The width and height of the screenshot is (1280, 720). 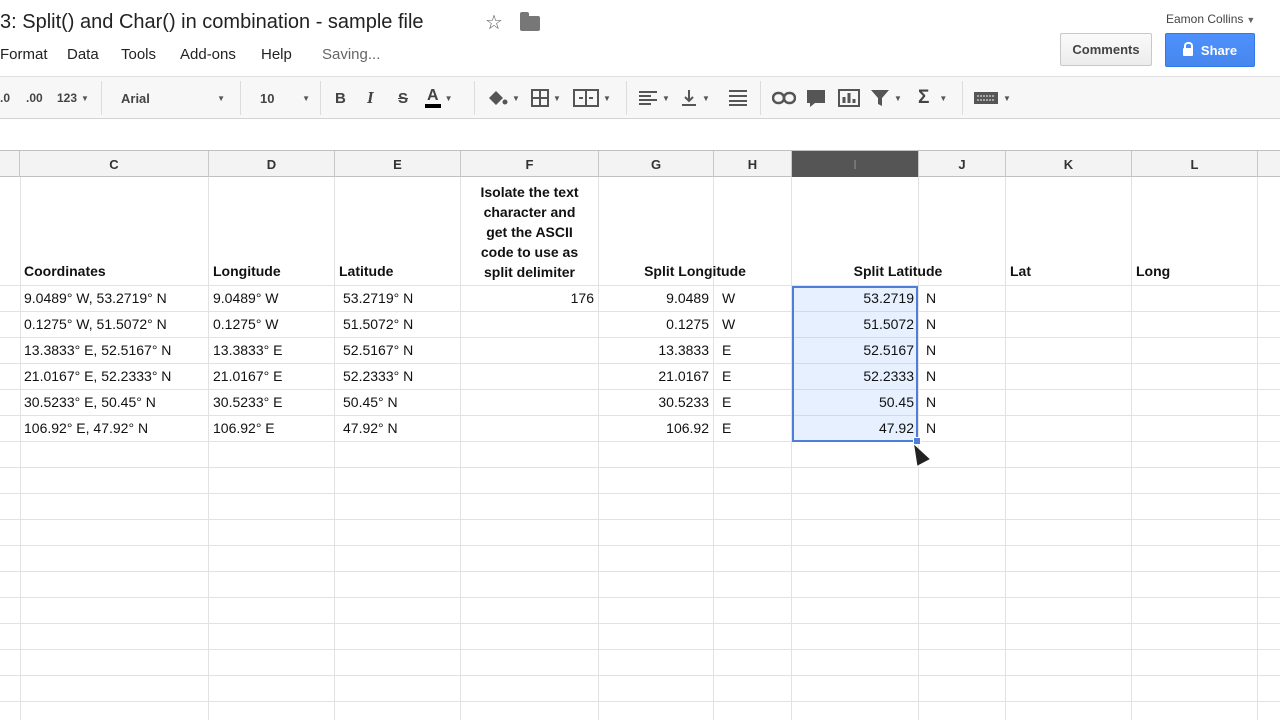 I want to click on cell-coordinates: 9.0489° W, 53.2719° N, so click(x=95, y=298).